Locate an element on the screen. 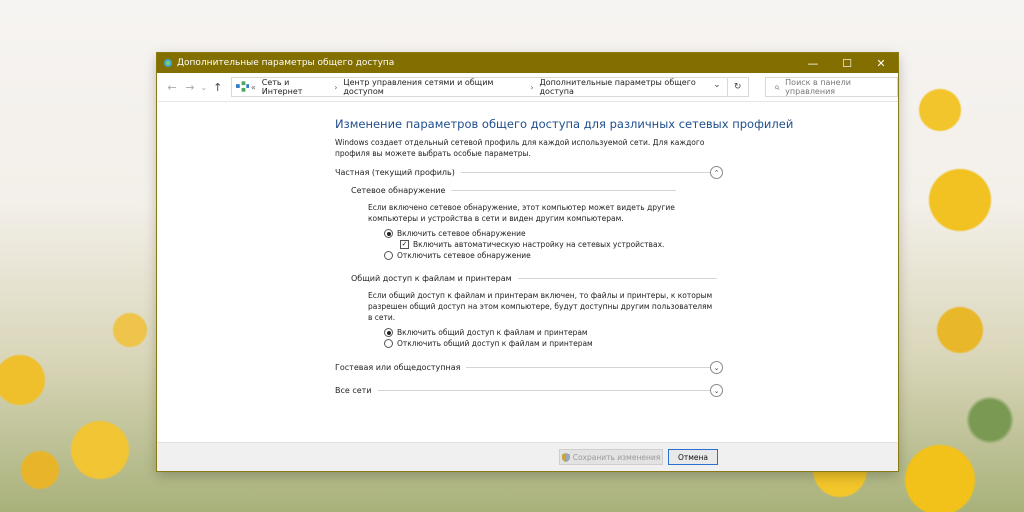 The height and width of the screenshot is (512, 1024). up-button: ↑ is located at coordinates (218, 87).